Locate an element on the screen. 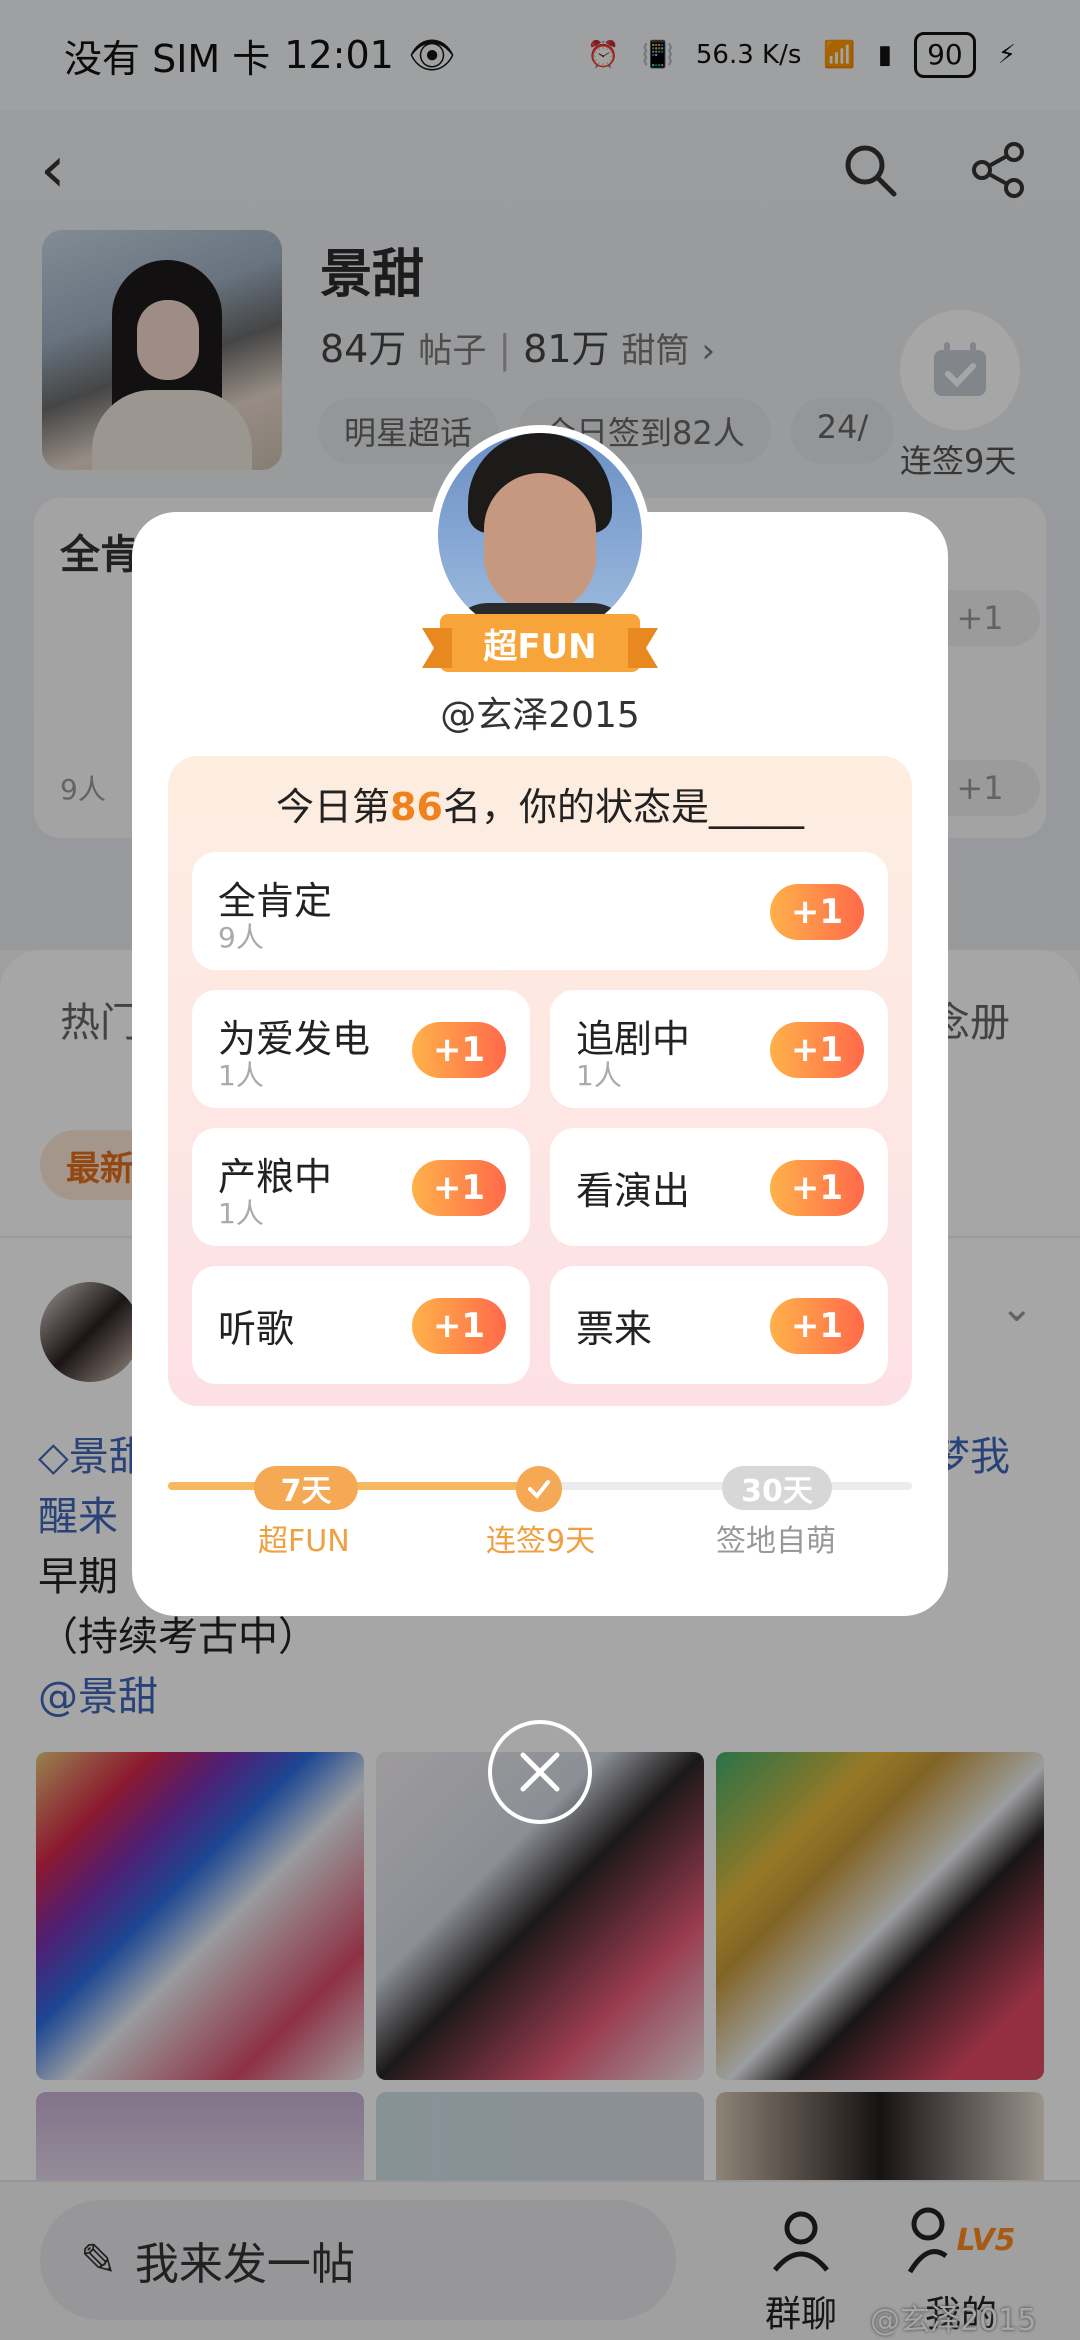 The width and height of the screenshot is (1080, 2340). modal-username: @玄泽2015 is located at coordinates (540, 715).